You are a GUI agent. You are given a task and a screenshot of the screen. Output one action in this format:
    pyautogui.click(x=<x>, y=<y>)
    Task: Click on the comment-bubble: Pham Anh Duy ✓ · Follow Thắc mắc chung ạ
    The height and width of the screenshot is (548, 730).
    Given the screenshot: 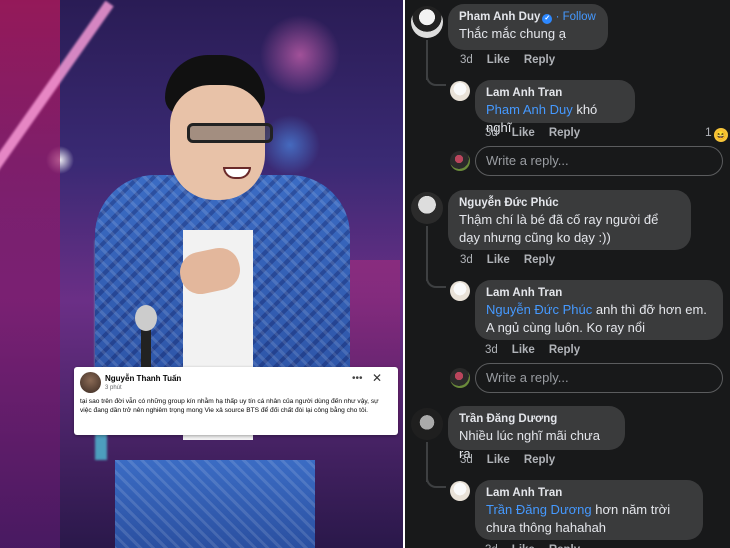 What is the action you would take?
    pyautogui.click(x=528, y=27)
    